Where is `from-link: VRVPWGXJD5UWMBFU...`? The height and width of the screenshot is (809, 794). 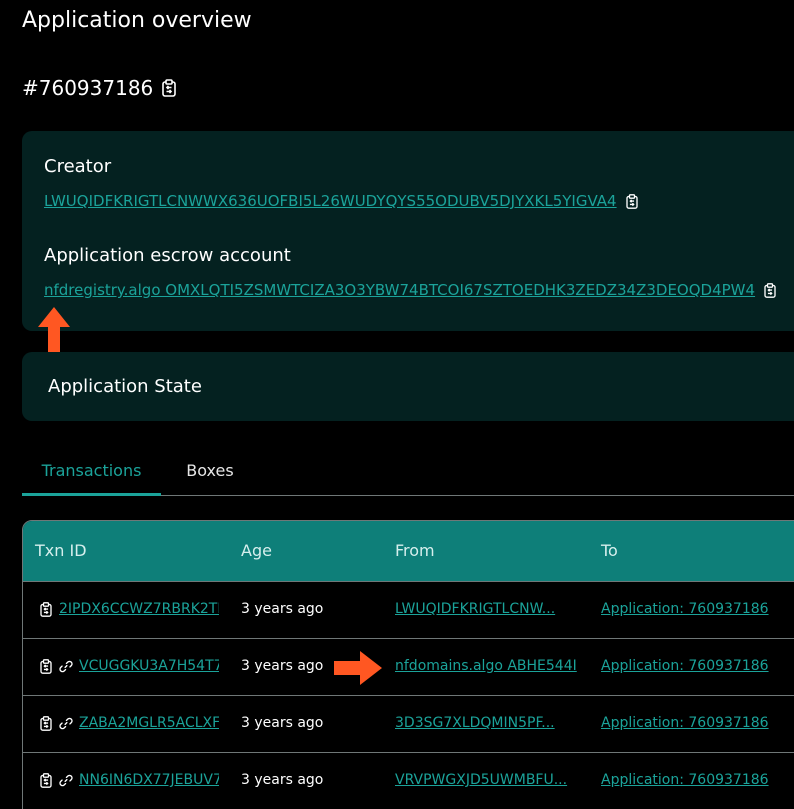 from-link: VRVPWGXJD5UWMBFU... is located at coordinates (487, 780).